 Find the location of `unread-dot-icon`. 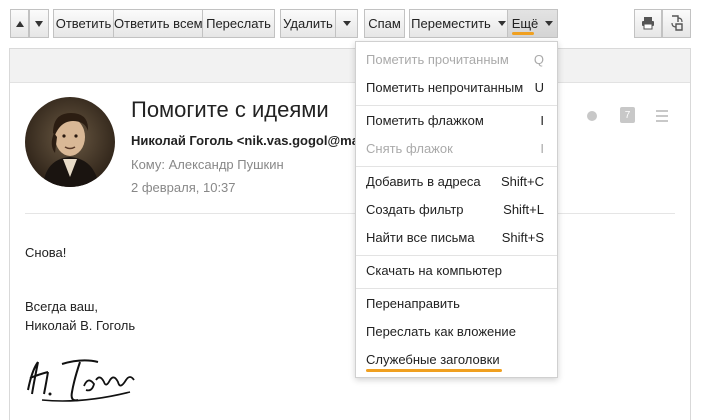

unread-dot-icon is located at coordinates (592, 116).